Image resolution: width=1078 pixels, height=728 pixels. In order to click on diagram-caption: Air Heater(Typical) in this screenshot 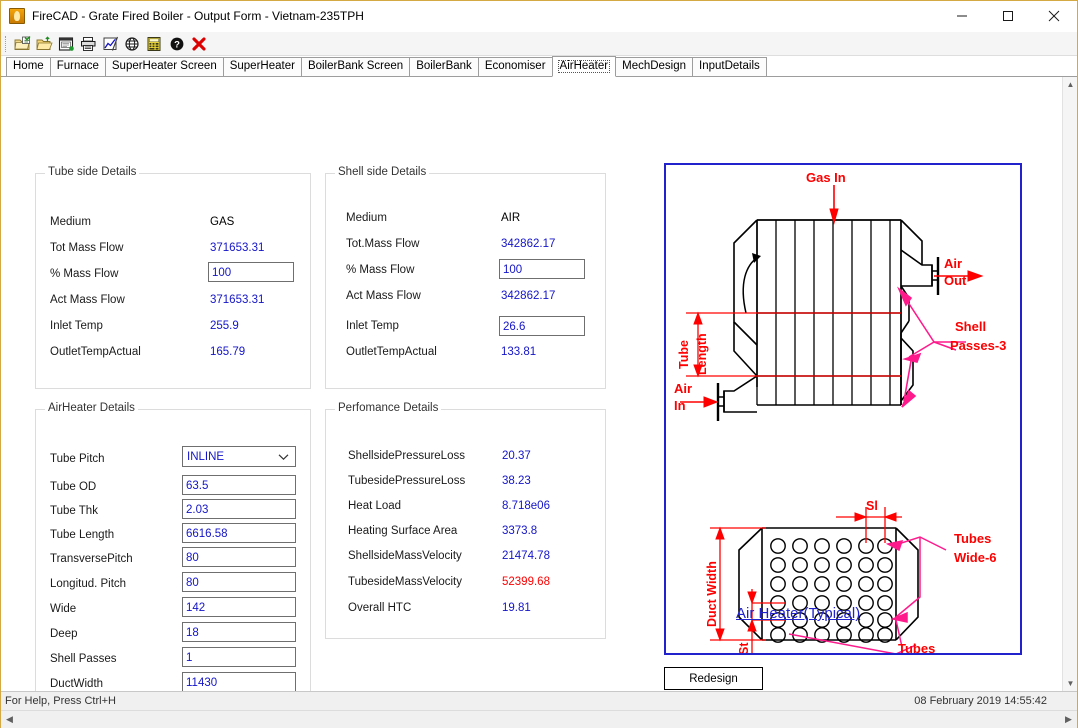, I will do `click(798, 613)`.